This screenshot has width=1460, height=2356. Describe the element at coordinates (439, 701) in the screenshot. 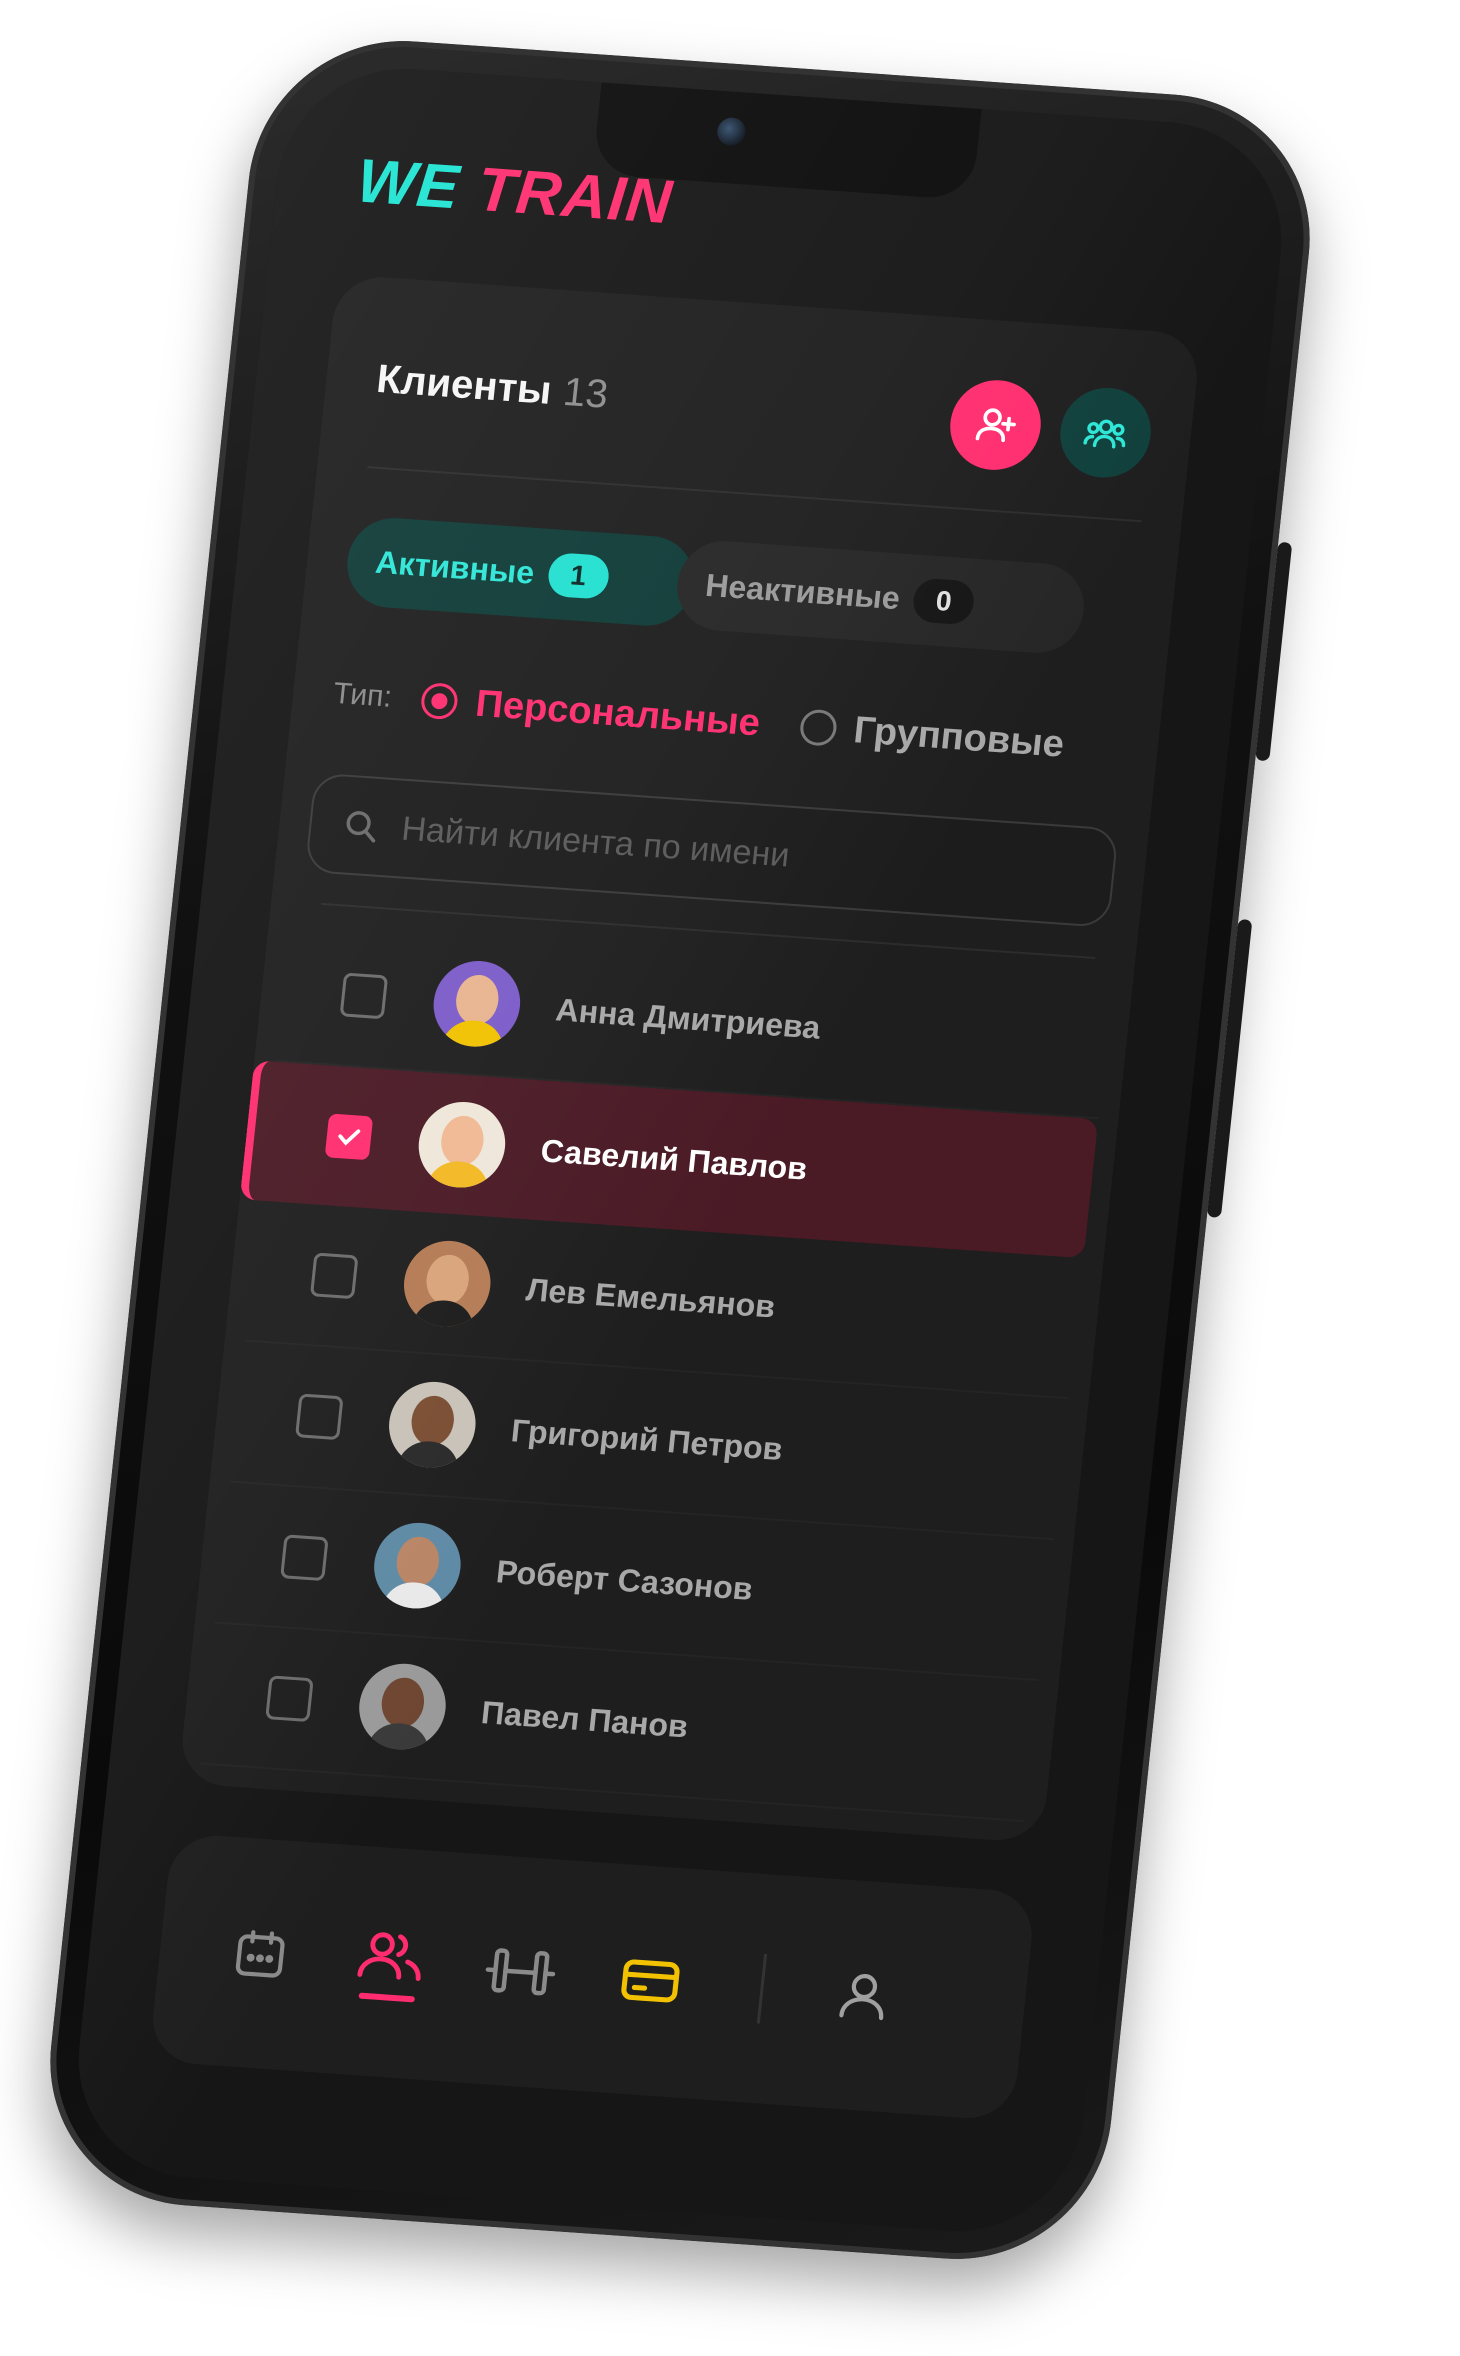

I see `radio-selected-icon` at that location.